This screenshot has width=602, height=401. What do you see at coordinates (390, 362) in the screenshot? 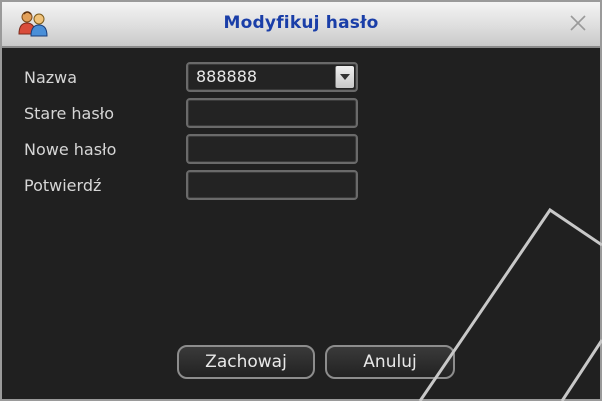
I see `cancel-button: Anuluj` at bounding box center [390, 362].